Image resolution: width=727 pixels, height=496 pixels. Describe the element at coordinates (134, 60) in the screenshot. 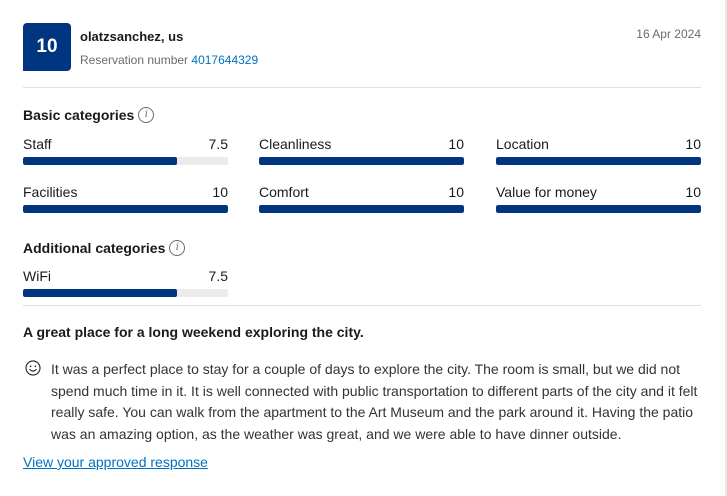

I see `reservation-label: Reservation number` at that location.